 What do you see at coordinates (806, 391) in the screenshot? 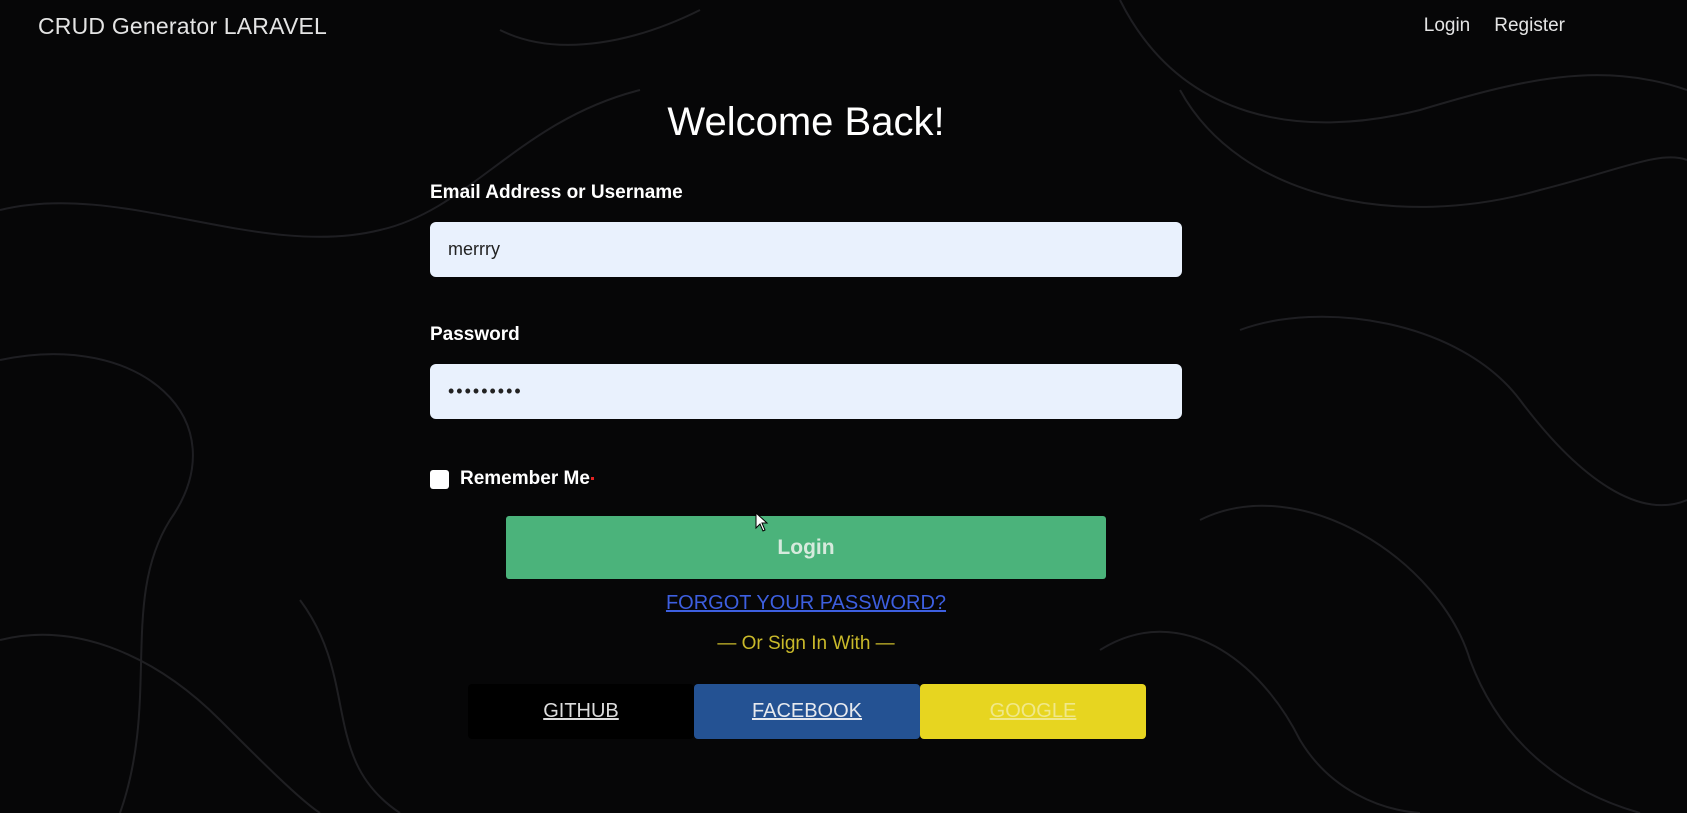
I see `password-field` at bounding box center [806, 391].